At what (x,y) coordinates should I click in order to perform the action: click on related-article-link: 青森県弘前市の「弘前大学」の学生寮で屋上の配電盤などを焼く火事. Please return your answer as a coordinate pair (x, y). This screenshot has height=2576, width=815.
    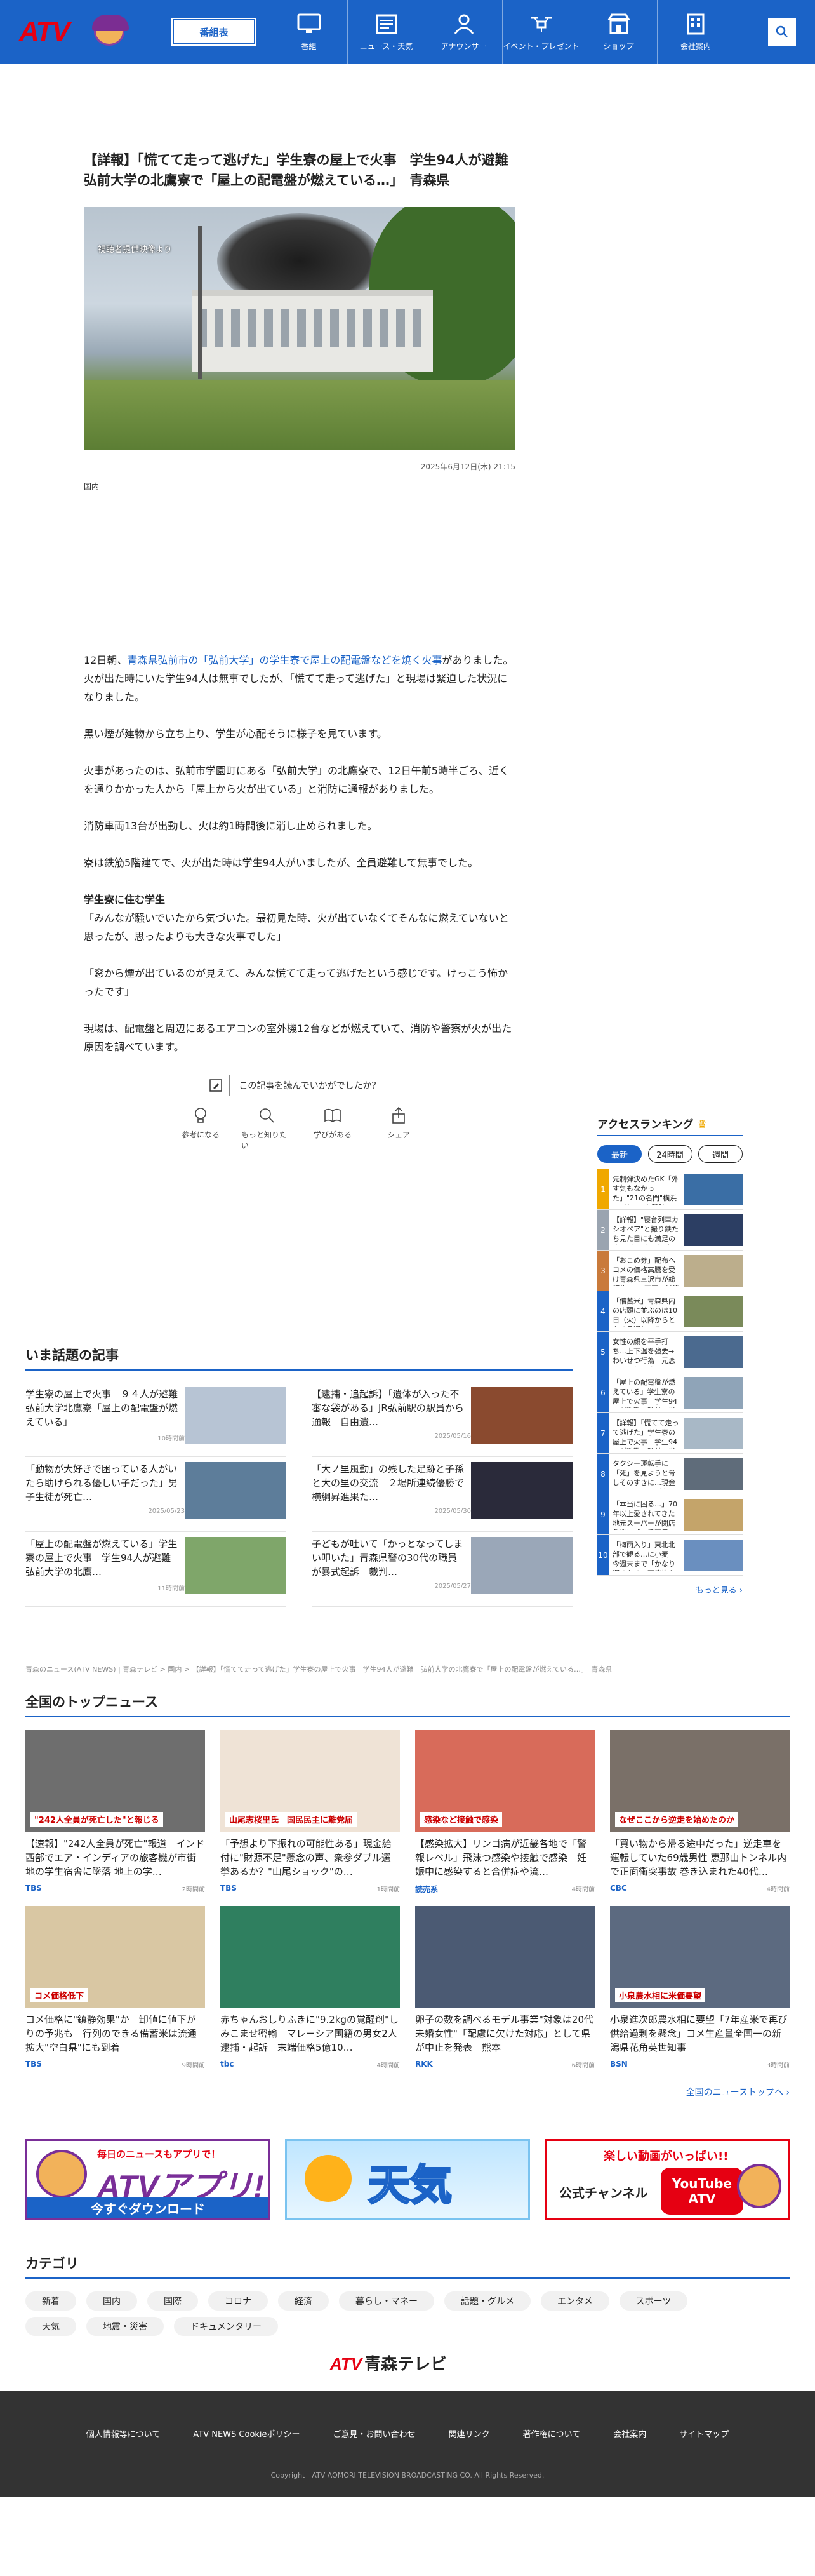
    Looking at the image, I should click on (284, 660).